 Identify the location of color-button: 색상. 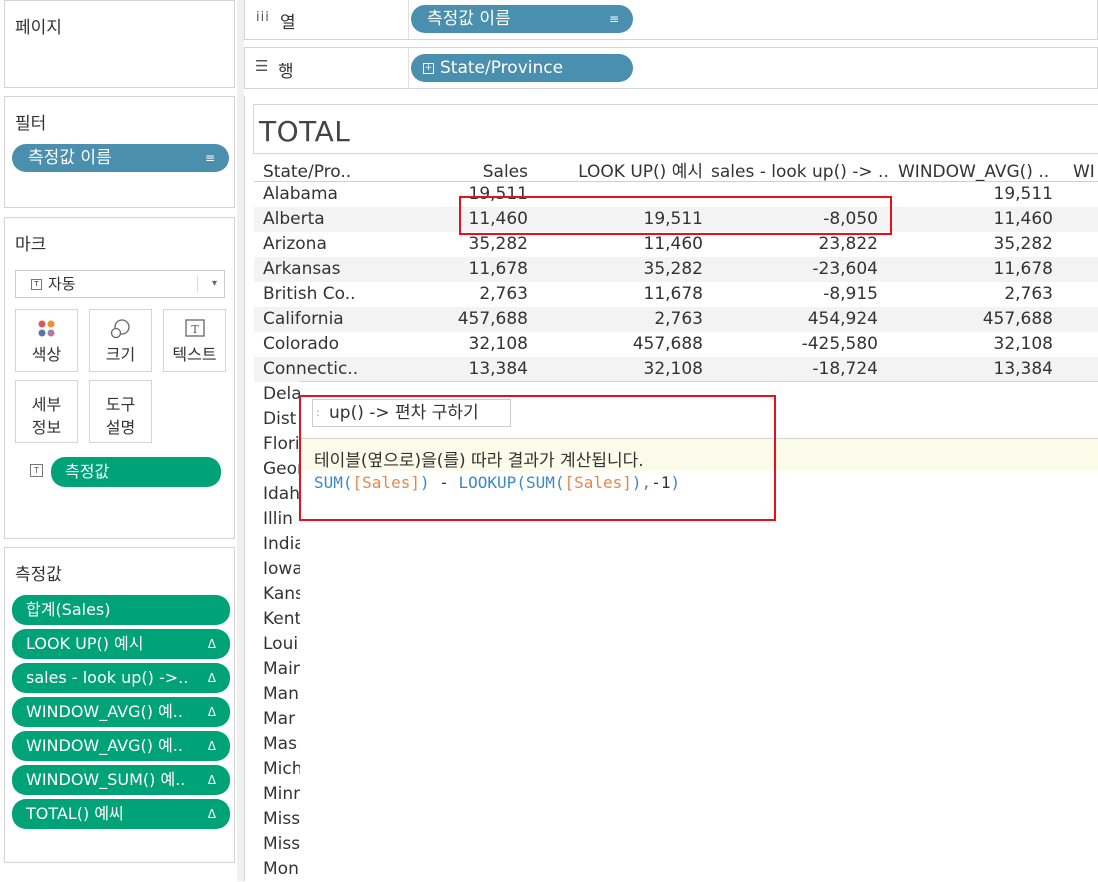
(46, 340).